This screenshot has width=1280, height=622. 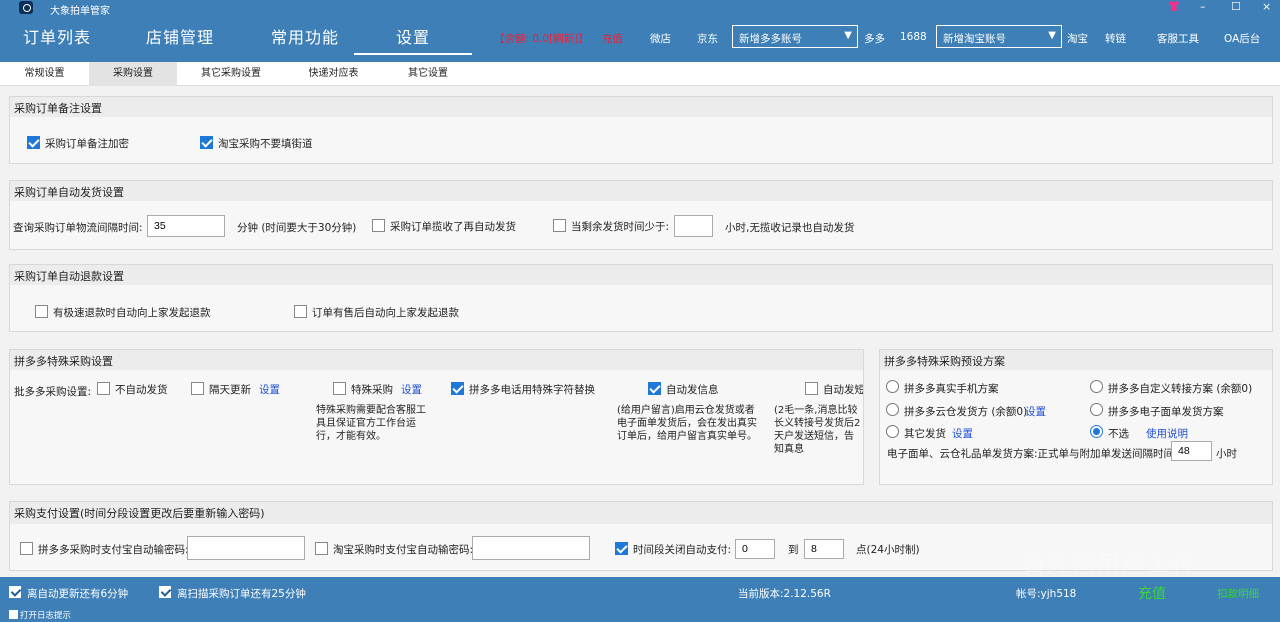 I want to click on preset-cloud-warehouse-label: 拼多多云仓发货方 (余额0), so click(x=966, y=412).